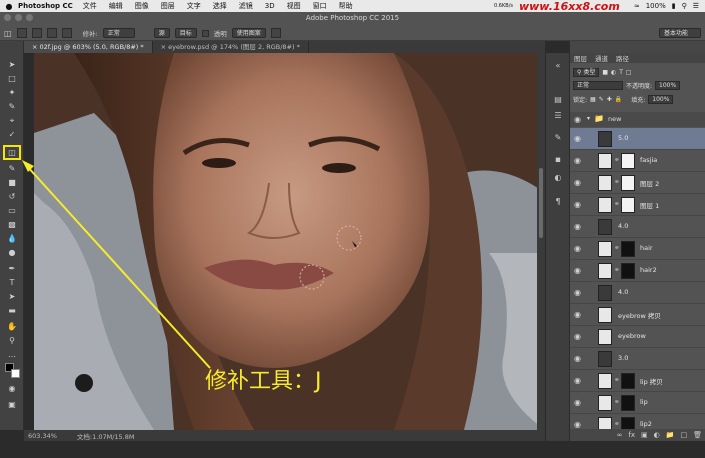  What do you see at coordinates (558, 138) in the screenshot?
I see `tool-presets-icon: ✎` at bounding box center [558, 138].